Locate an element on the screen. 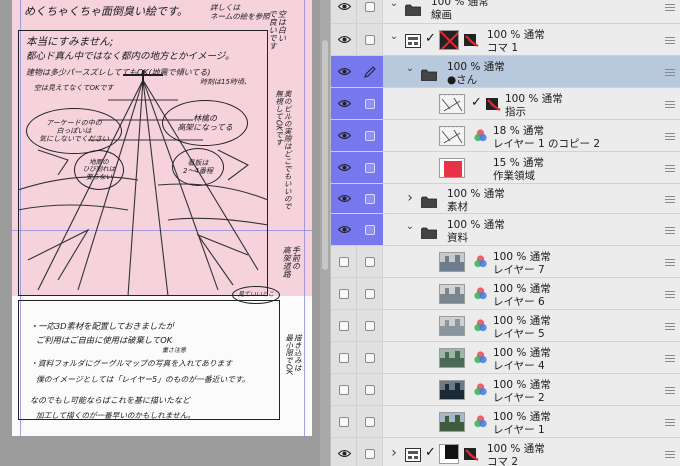  mask-icon is located at coordinates (471, 454).